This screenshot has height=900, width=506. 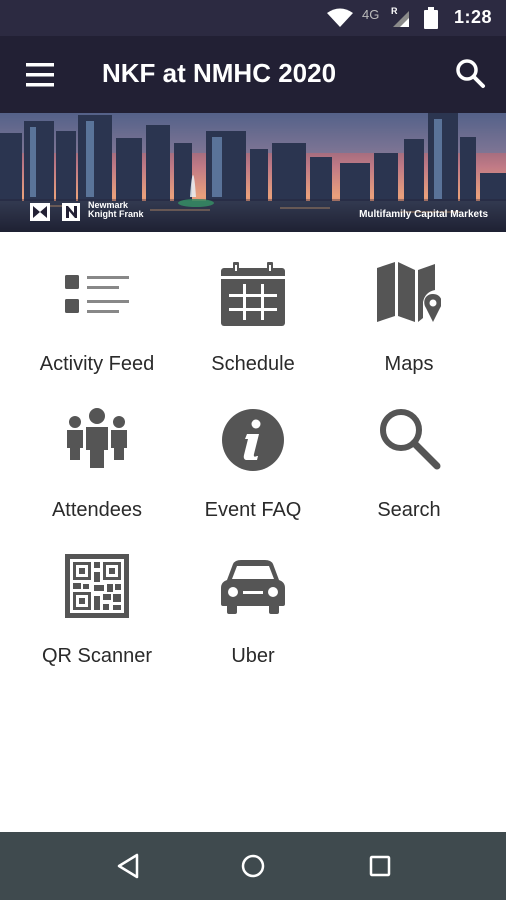 I want to click on info-icon, so click(x=253, y=440).